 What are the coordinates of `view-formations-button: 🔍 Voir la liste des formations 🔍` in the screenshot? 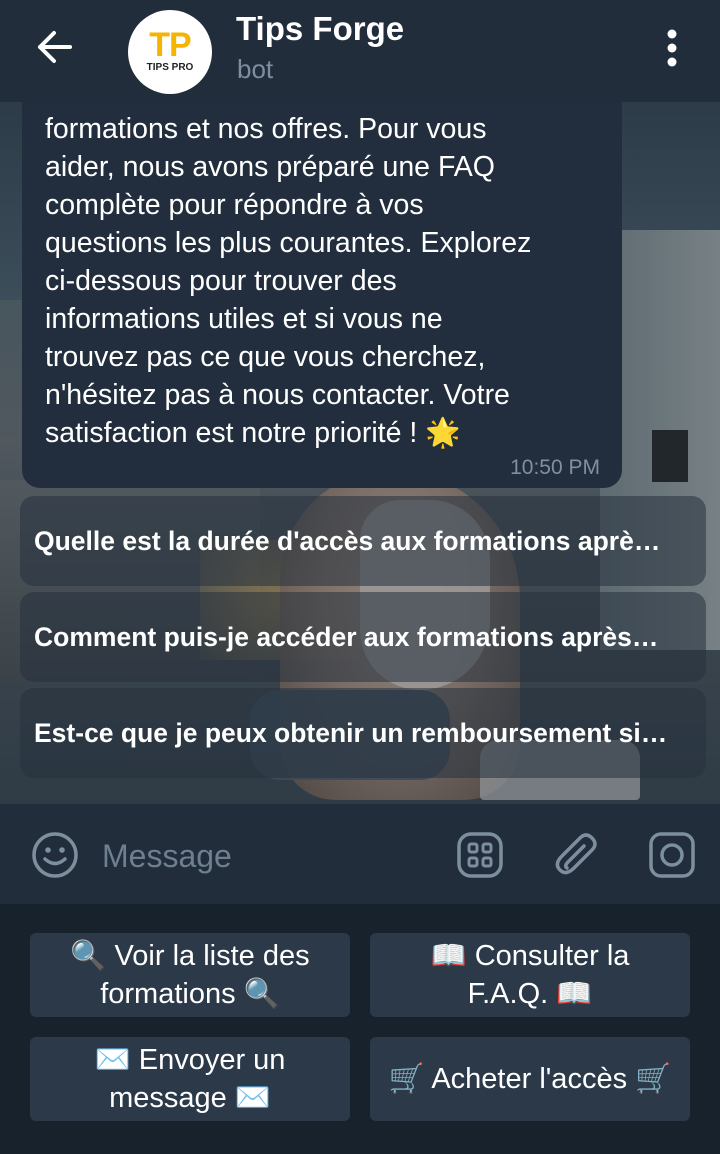 It's located at (190, 975).